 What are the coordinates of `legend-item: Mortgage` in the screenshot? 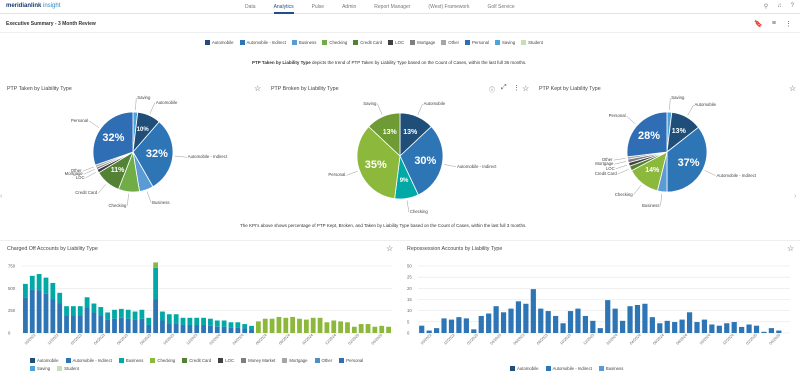 It's located at (295, 360).